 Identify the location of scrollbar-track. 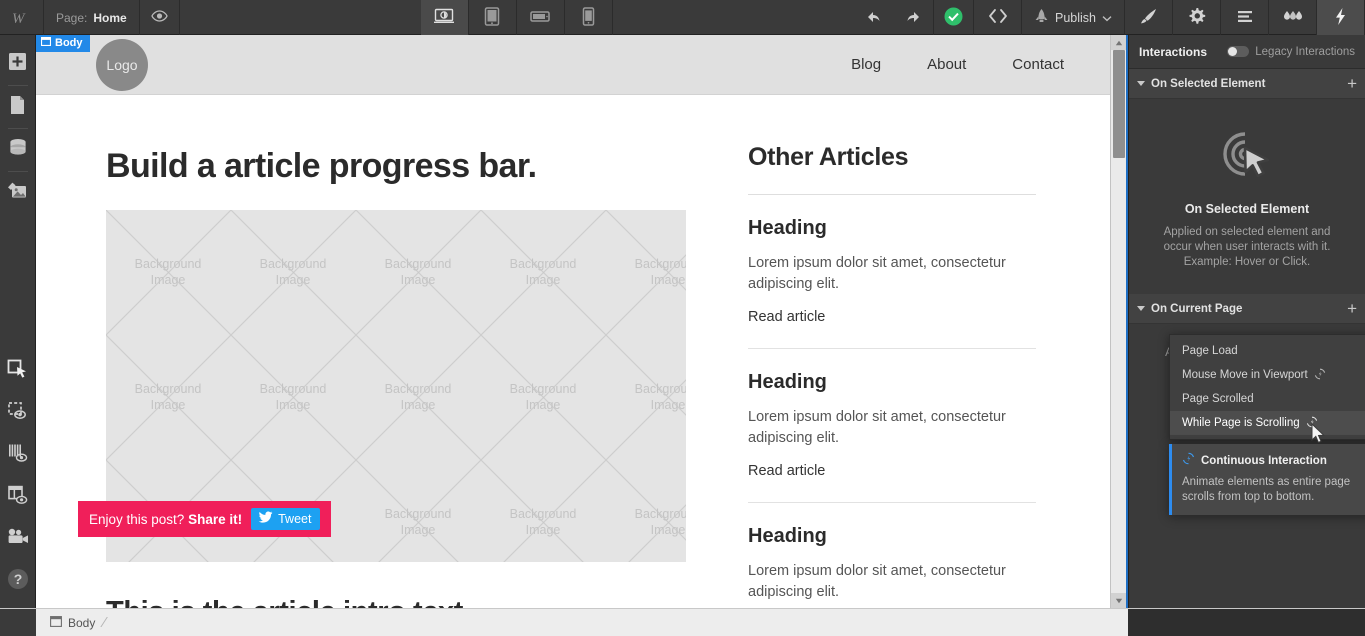
(1118, 321).